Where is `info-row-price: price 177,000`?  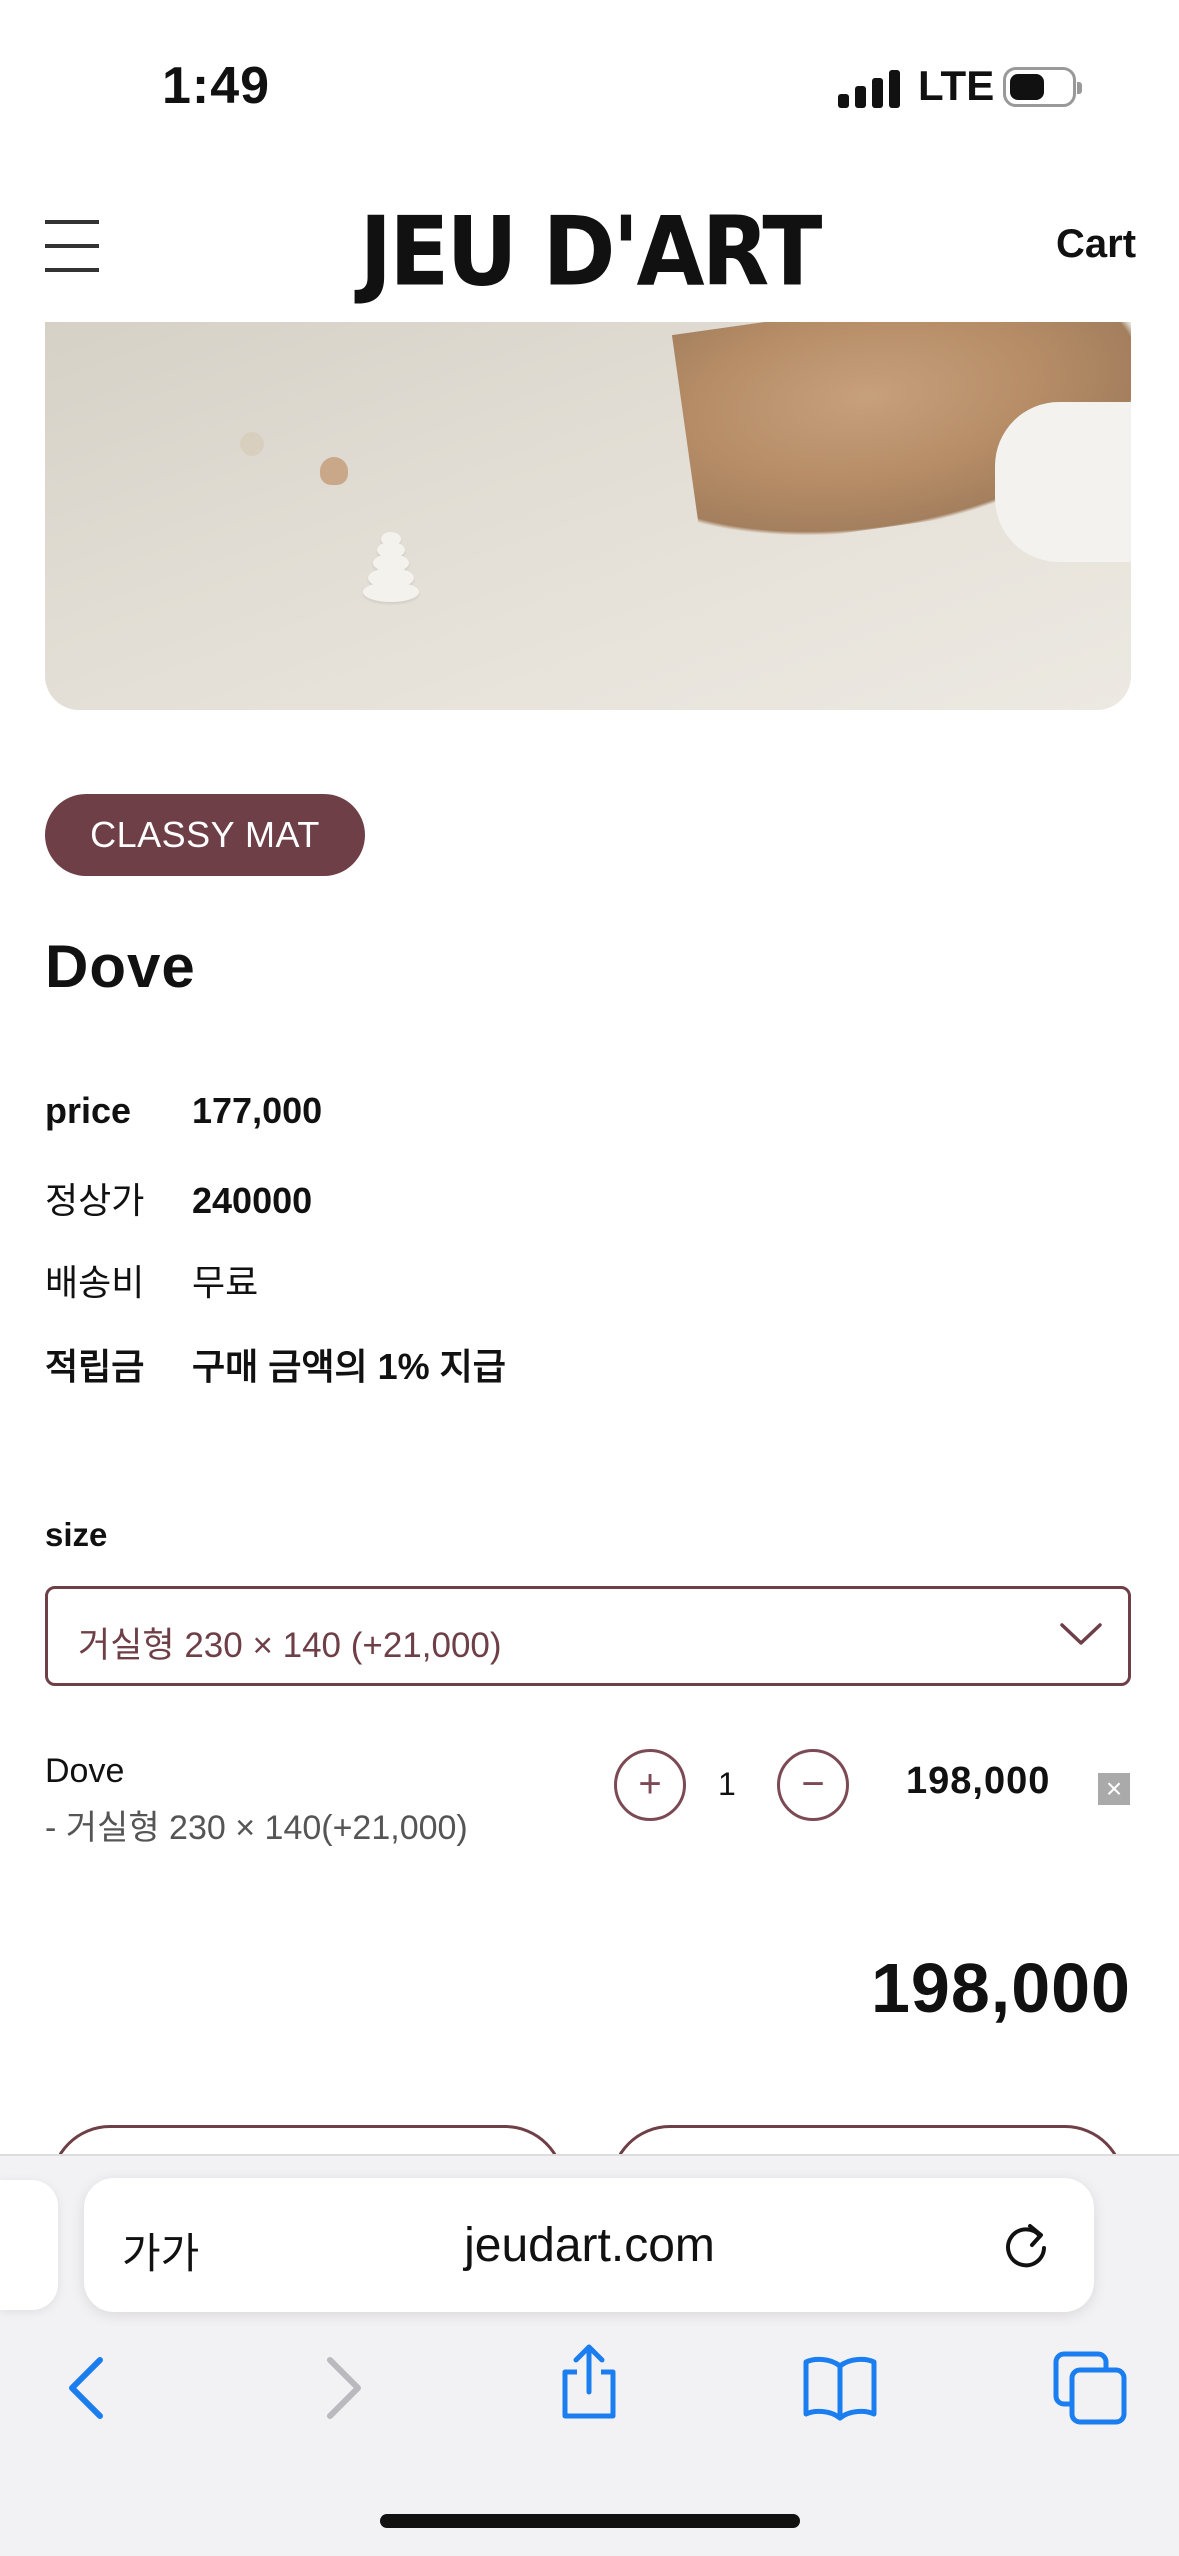
info-row-price: price 177,000 is located at coordinates (183, 1111).